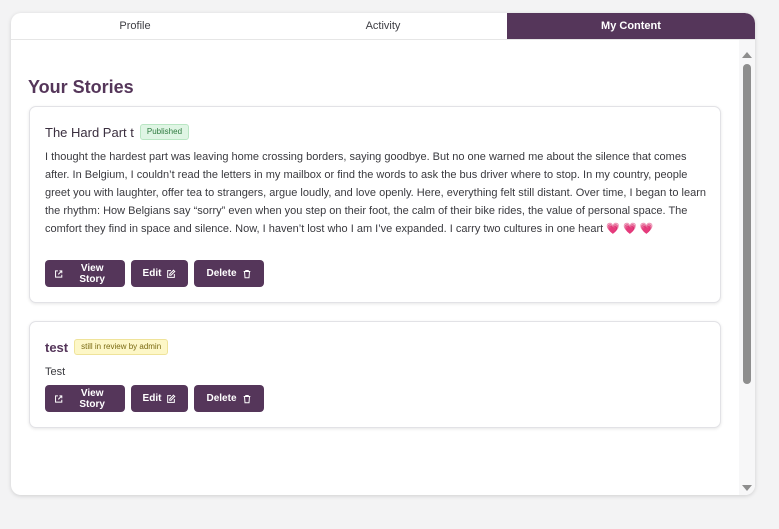  I want to click on tab-activity: Activity, so click(383, 26).